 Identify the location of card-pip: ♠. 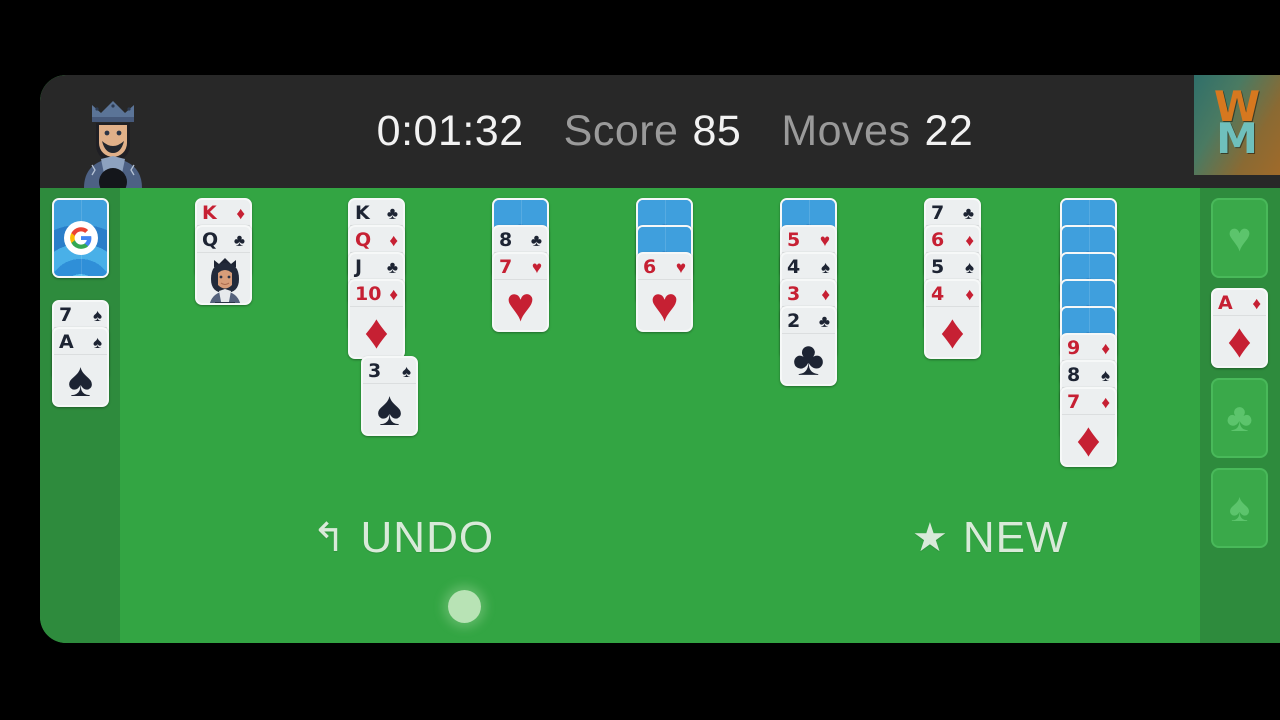
(80, 380).